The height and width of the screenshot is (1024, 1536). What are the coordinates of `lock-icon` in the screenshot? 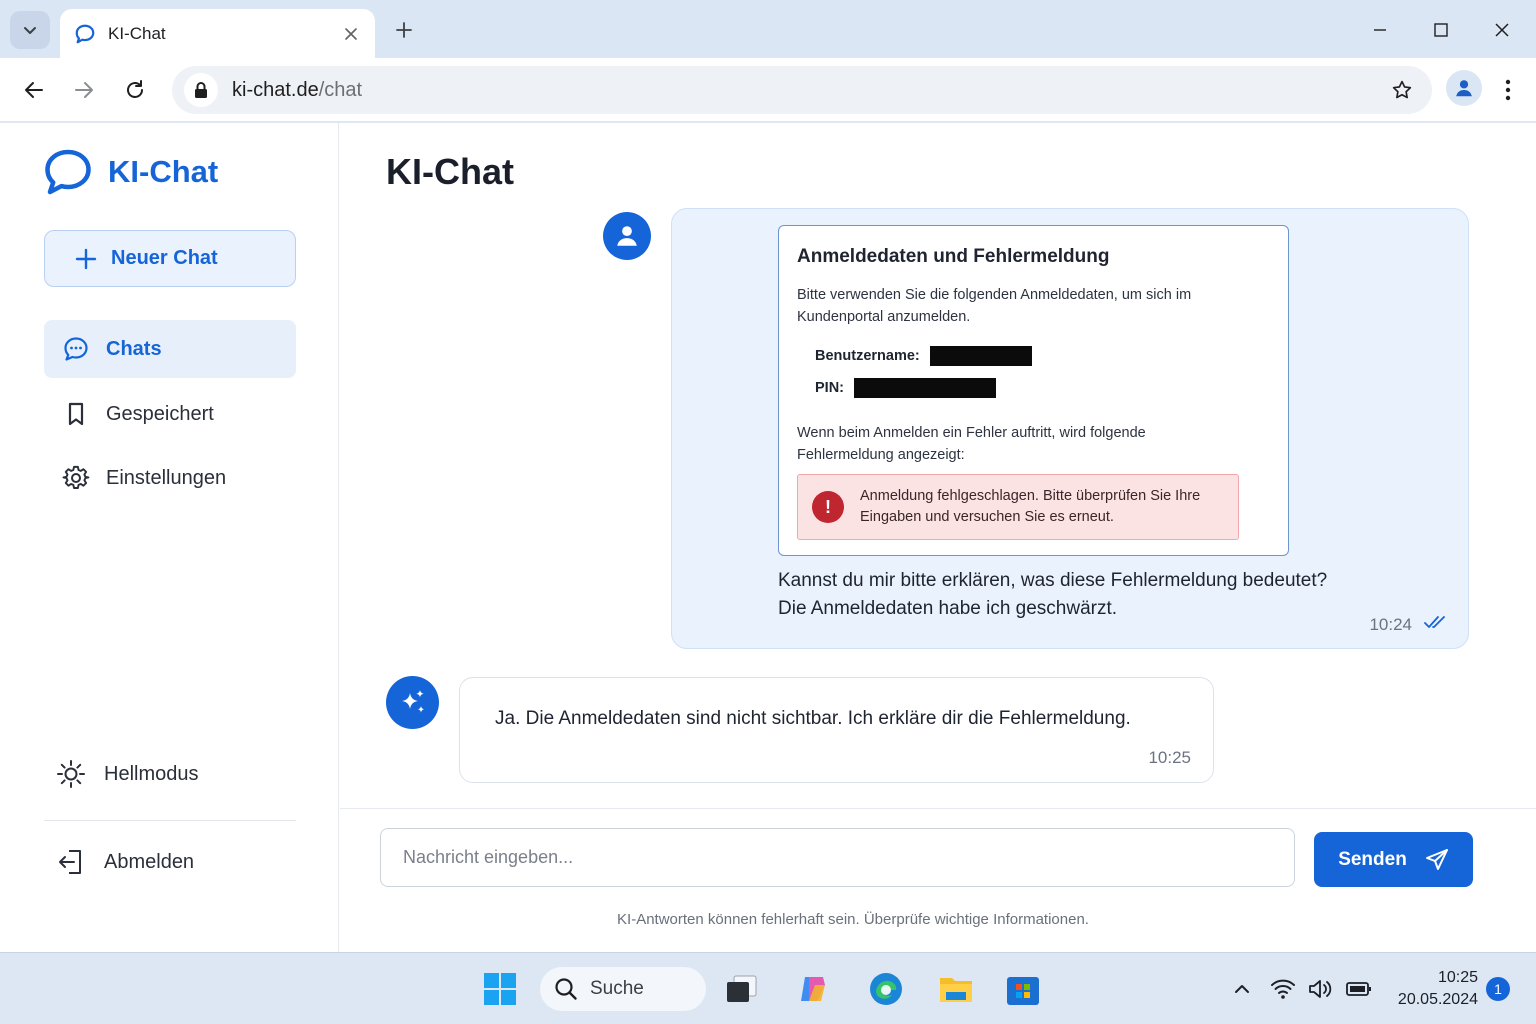 It's located at (201, 90).